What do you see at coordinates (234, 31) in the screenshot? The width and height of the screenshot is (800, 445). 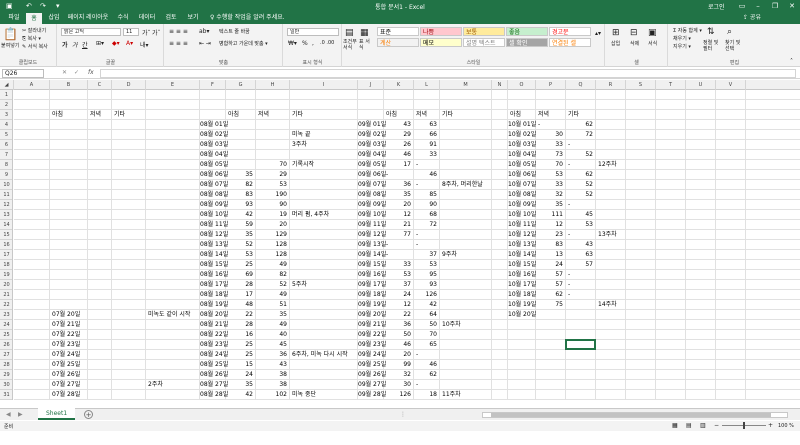 I see `wrap-text-button: 텍스트 줄 바꿈` at bounding box center [234, 31].